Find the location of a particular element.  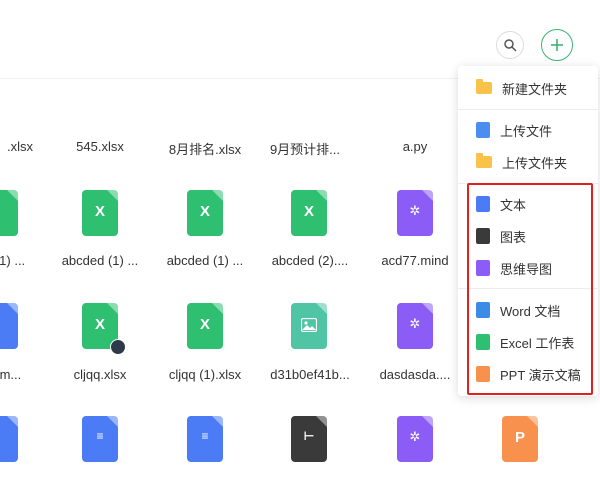

sync-badge-icon is located at coordinates (118, 347).